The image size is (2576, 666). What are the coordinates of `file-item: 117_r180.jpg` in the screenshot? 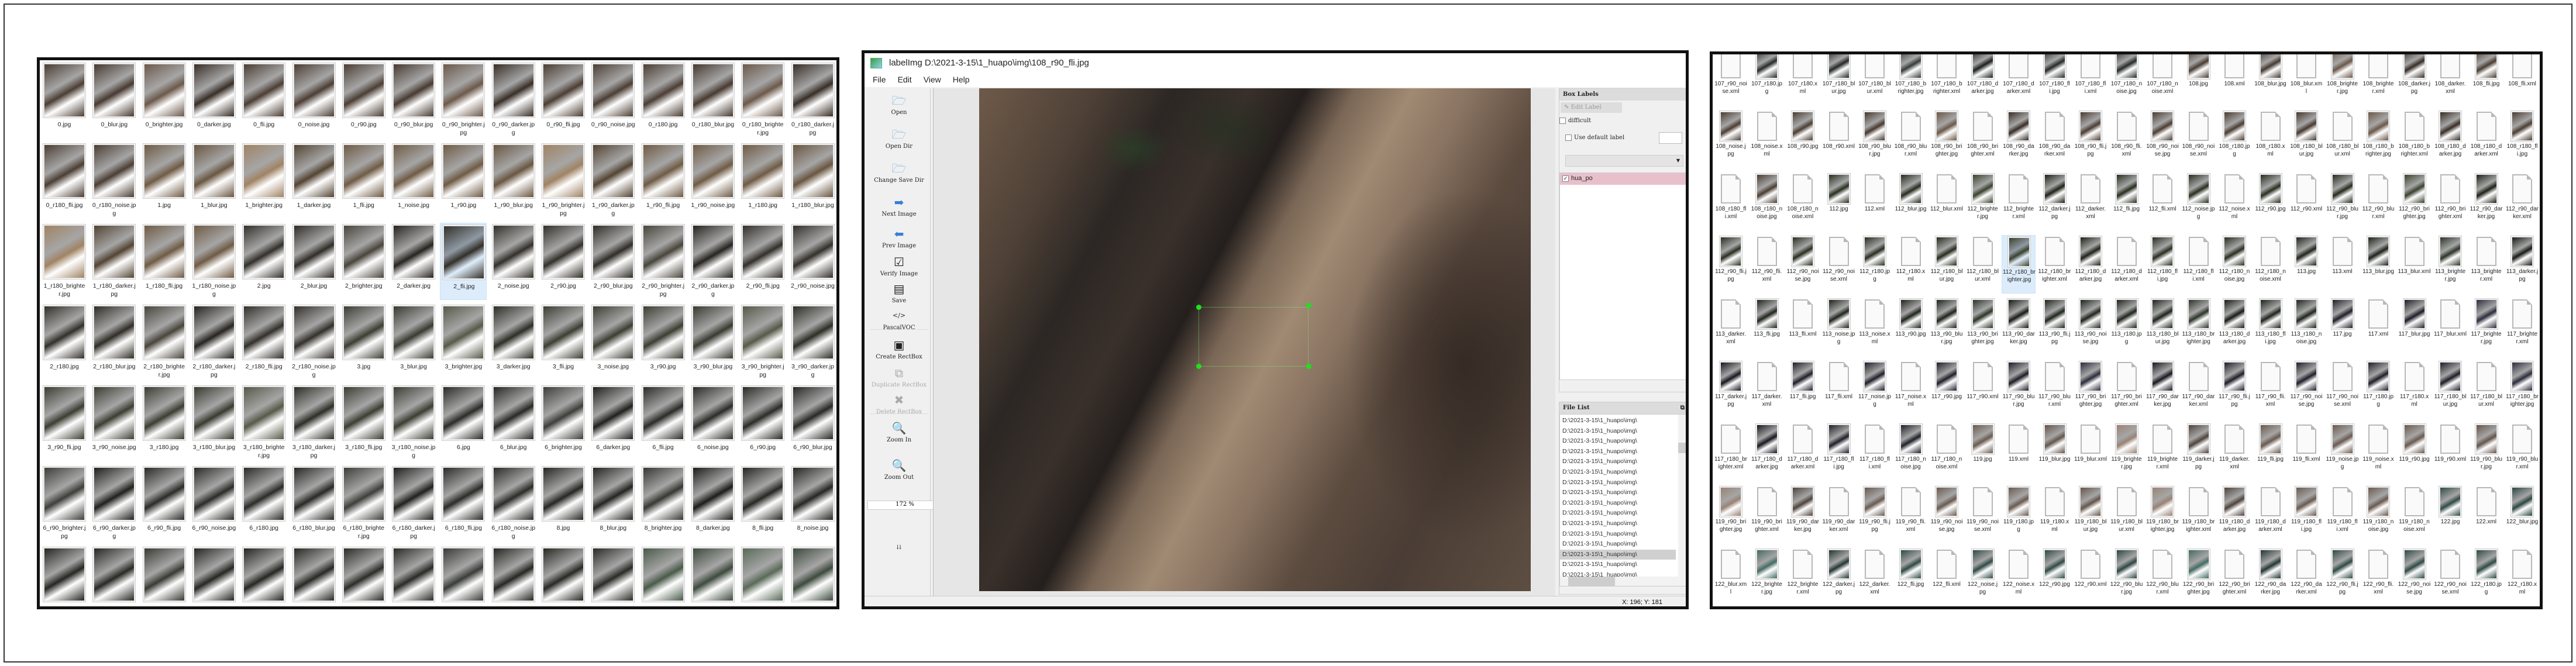 It's located at (2378, 389).